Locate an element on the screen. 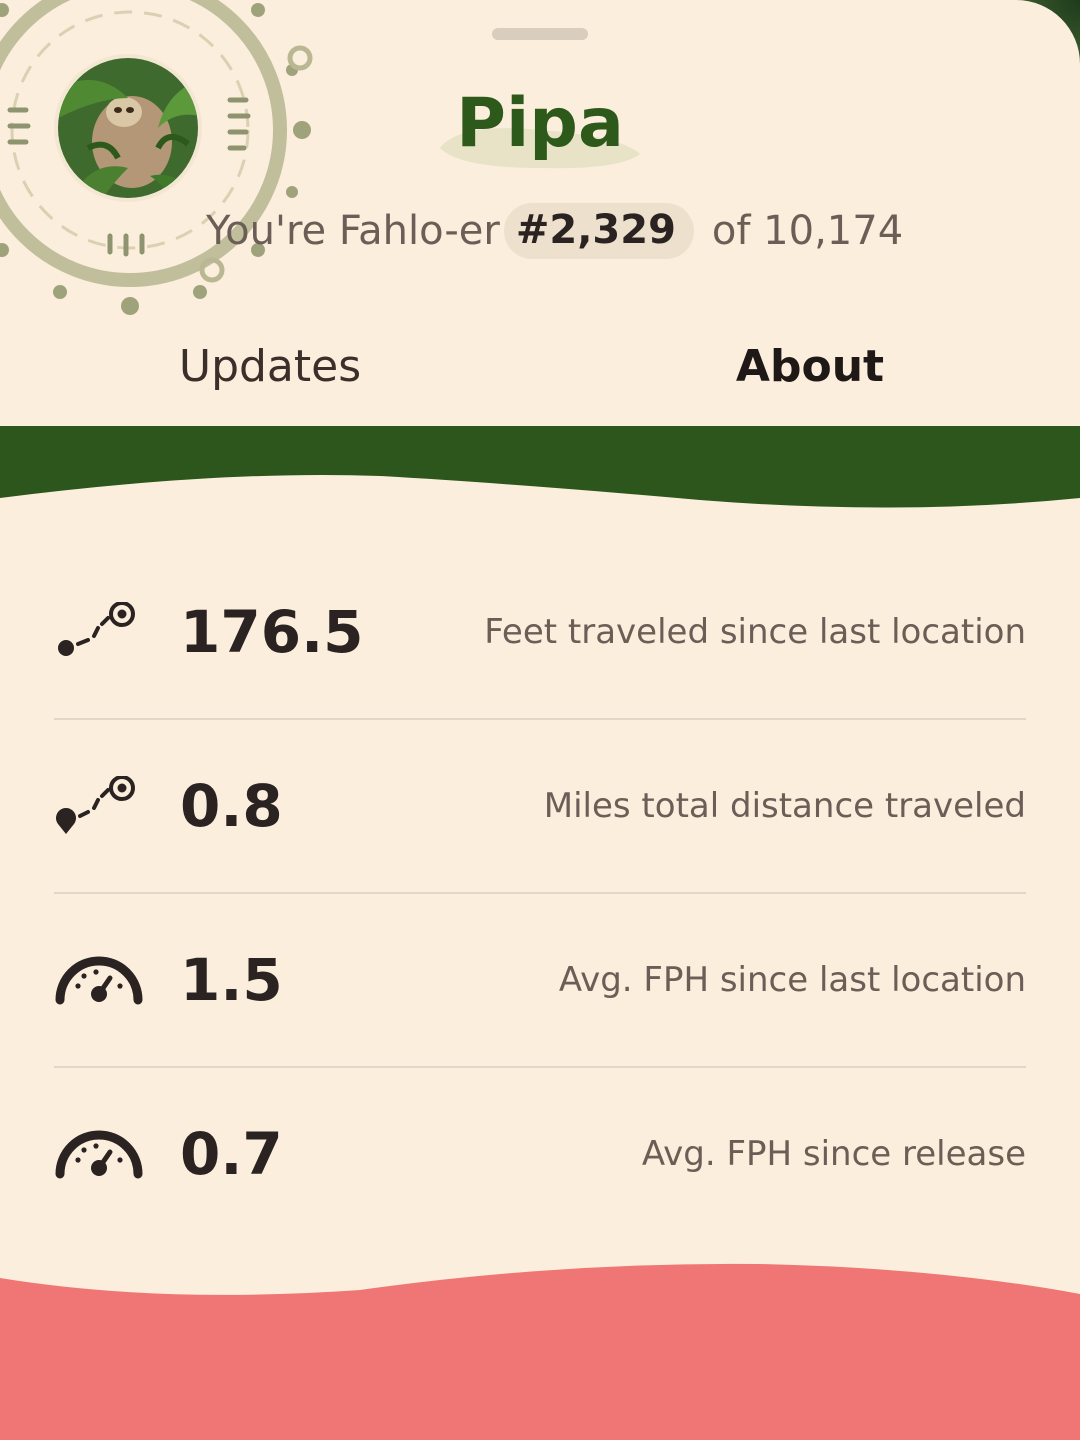 This screenshot has width=1080, height=1440. stat-label: Avg. FPH since release is located at coordinates (833, 1154).